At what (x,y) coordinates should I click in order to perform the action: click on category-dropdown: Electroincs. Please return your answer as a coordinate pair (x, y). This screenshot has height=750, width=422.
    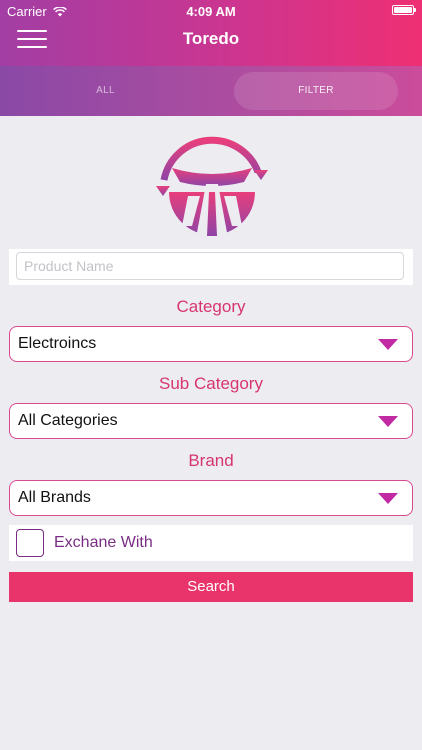
    Looking at the image, I should click on (211, 344).